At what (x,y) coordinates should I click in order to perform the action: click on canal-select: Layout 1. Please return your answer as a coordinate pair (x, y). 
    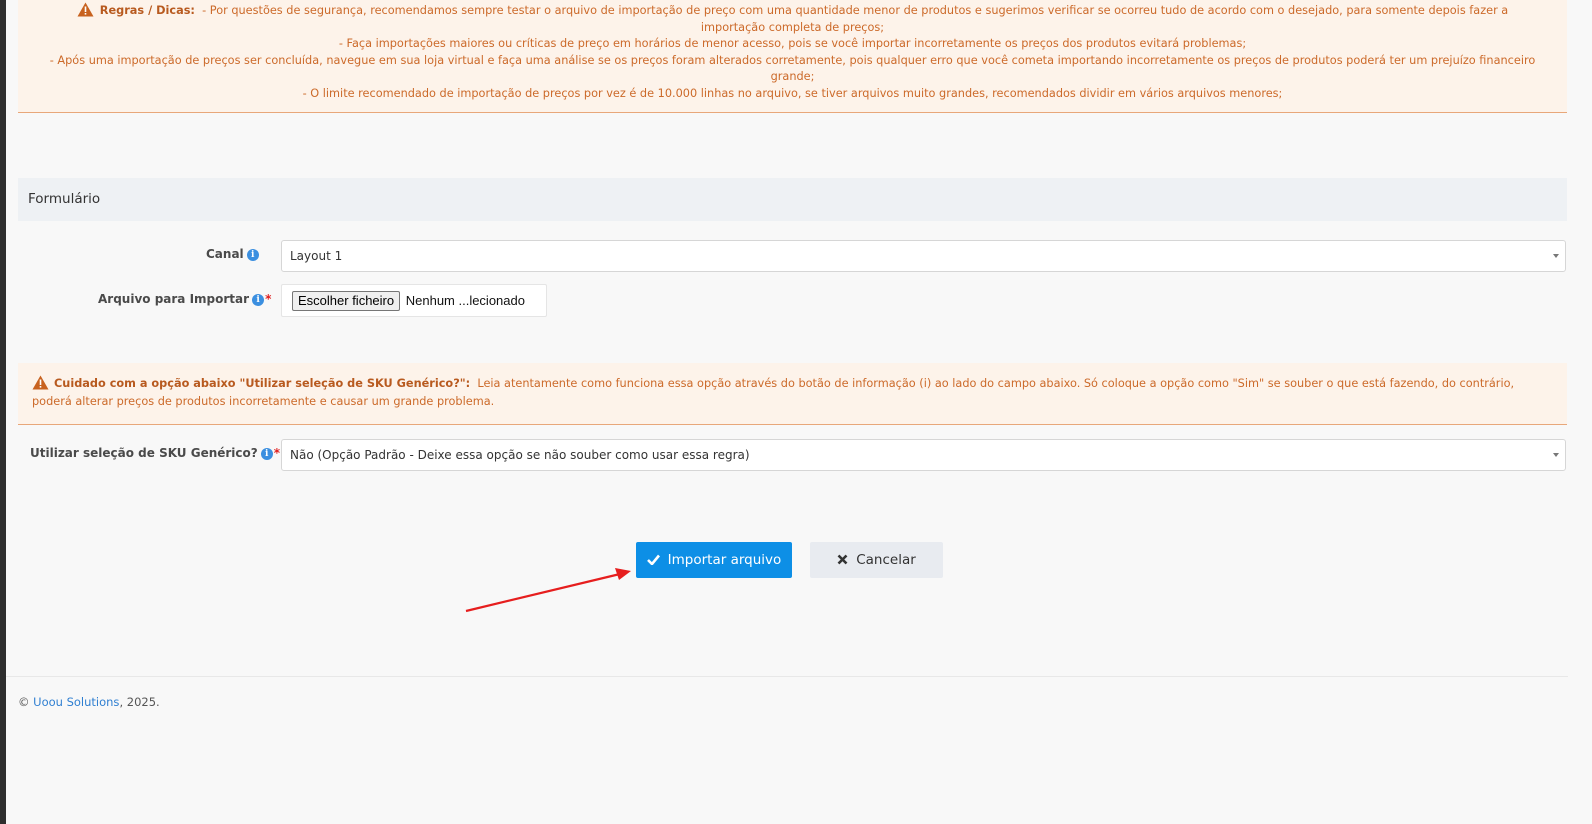
    Looking at the image, I should click on (923, 256).